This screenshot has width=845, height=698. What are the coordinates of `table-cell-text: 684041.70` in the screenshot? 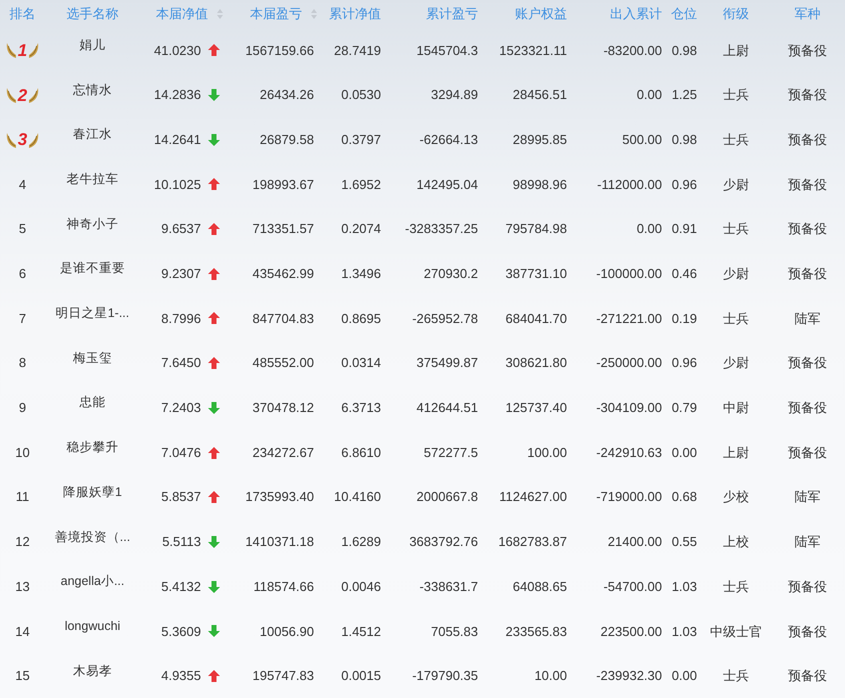 It's located at (536, 319).